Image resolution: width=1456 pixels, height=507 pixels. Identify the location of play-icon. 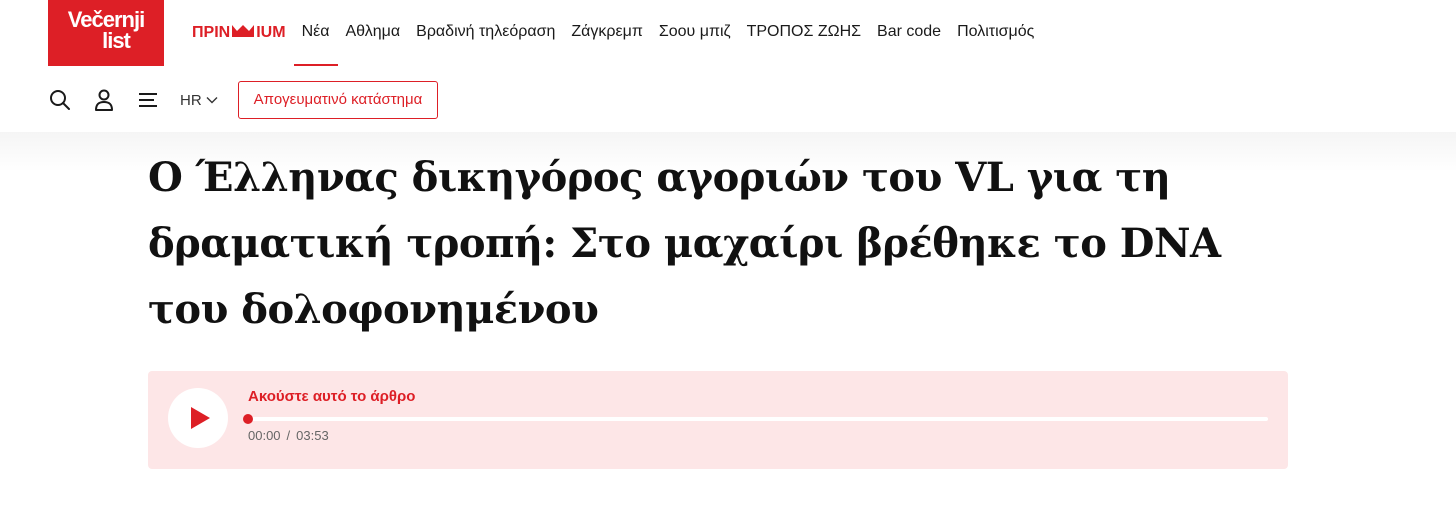
(200, 418).